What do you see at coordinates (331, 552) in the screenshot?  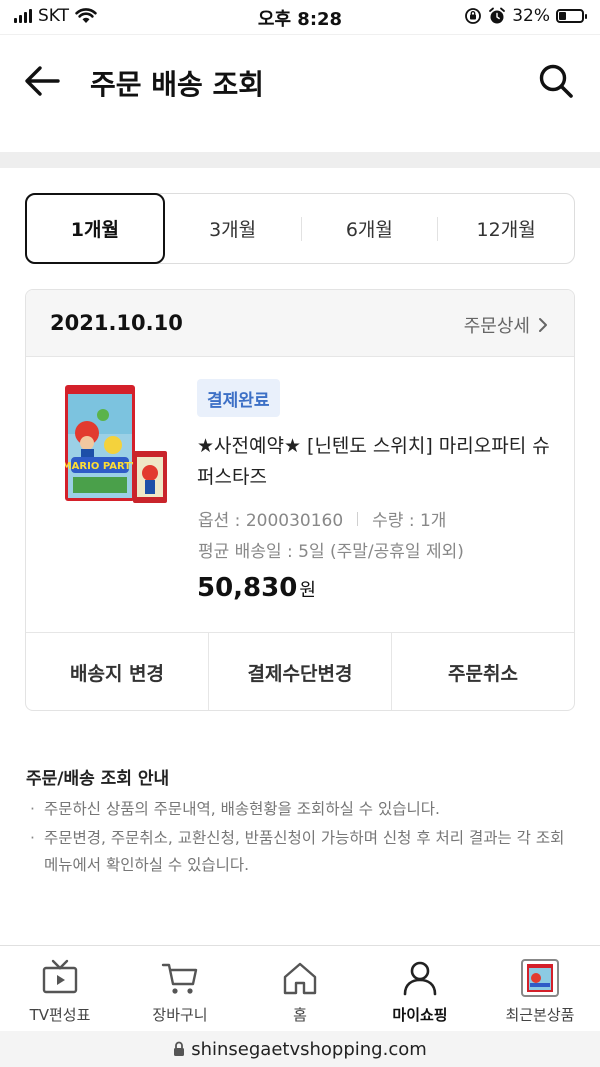 I see `delivery-estimate: 평균 배송일 : 5일 (주말/공휴일 제외)` at bounding box center [331, 552].